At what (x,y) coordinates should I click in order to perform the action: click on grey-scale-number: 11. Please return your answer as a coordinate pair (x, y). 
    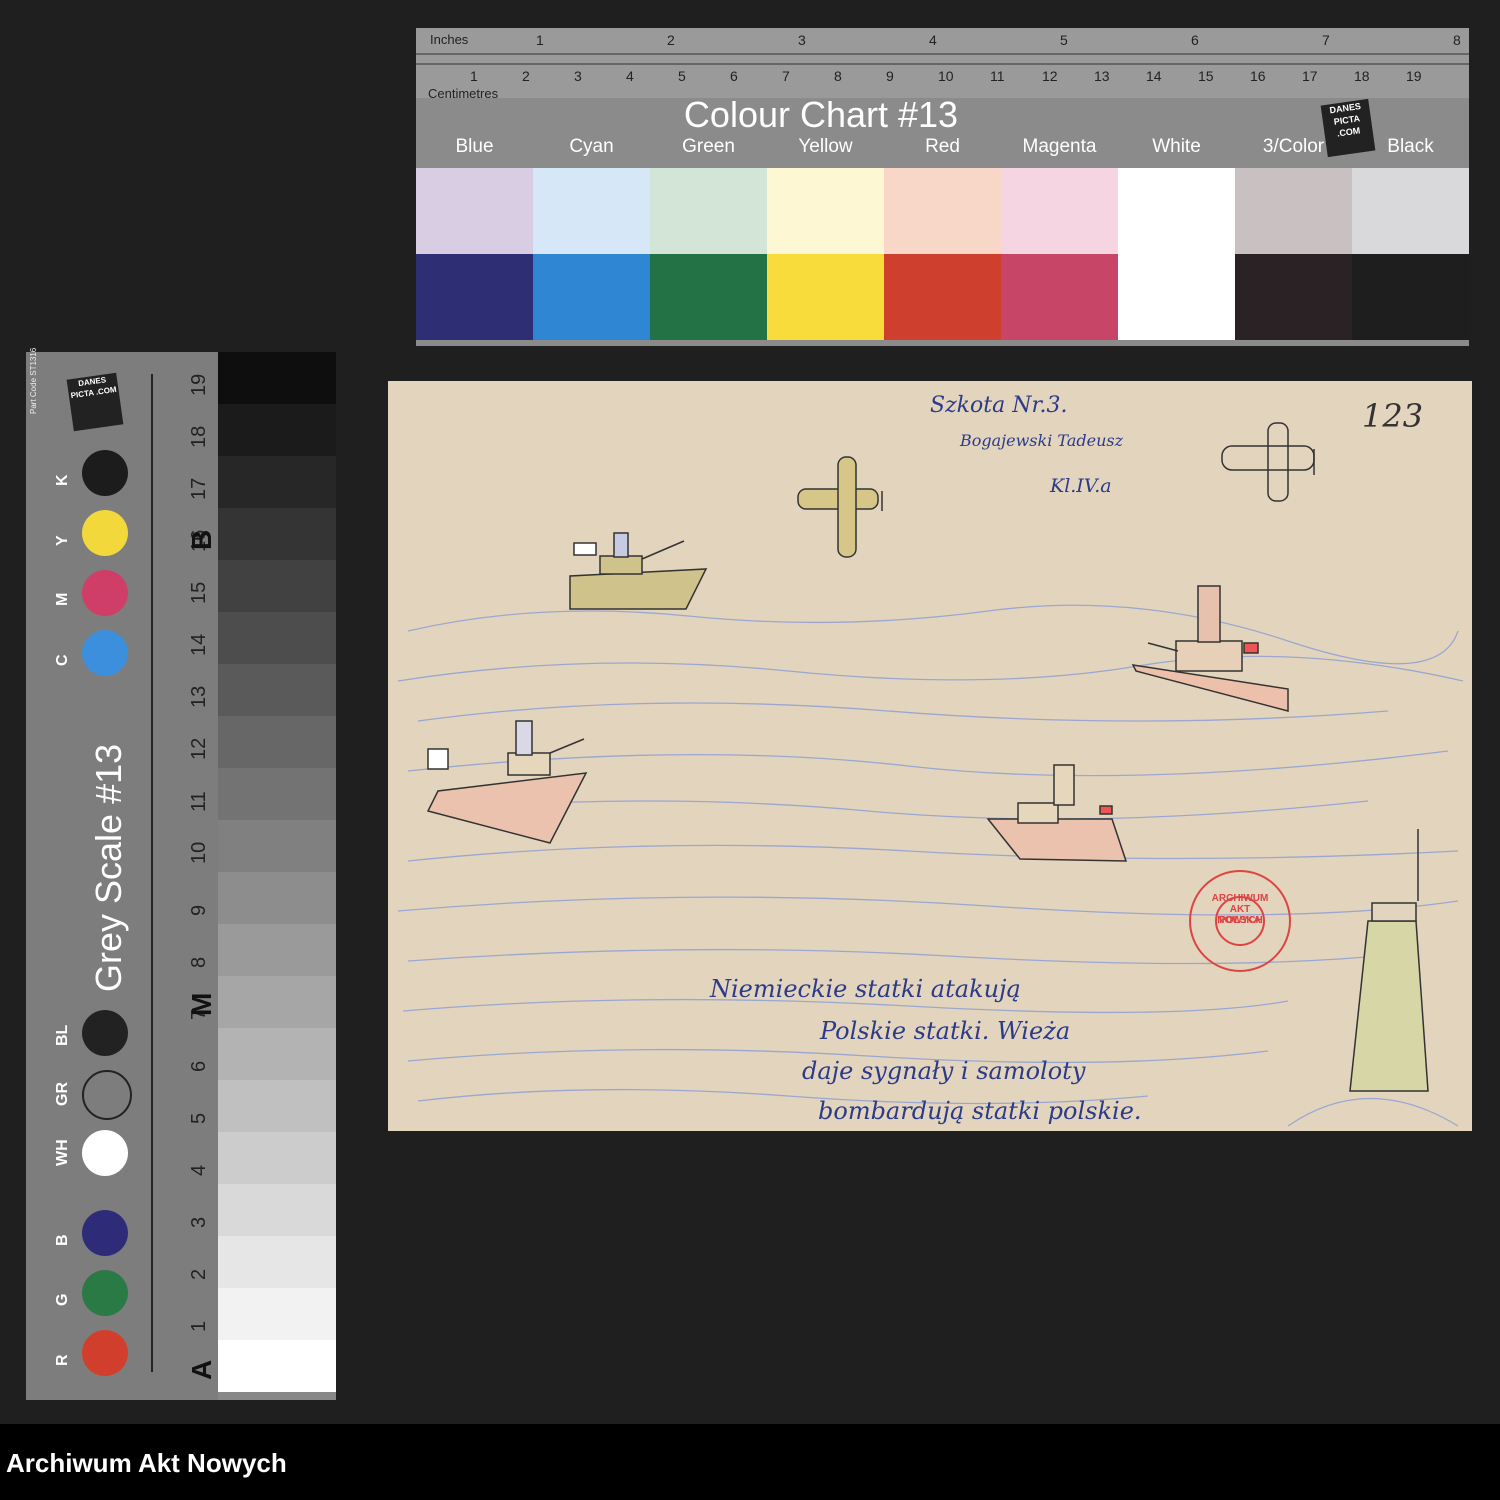
    Looking at the image, I should click on (199, 801).